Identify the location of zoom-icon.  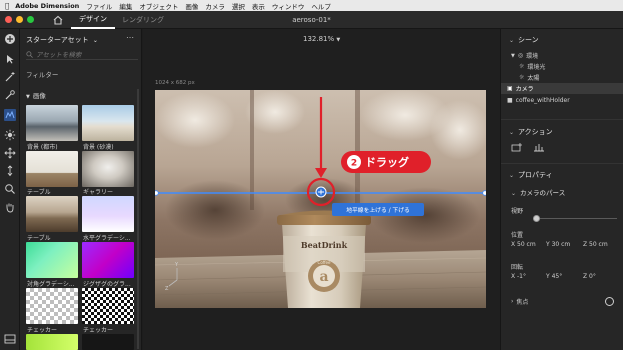
(10, 189).